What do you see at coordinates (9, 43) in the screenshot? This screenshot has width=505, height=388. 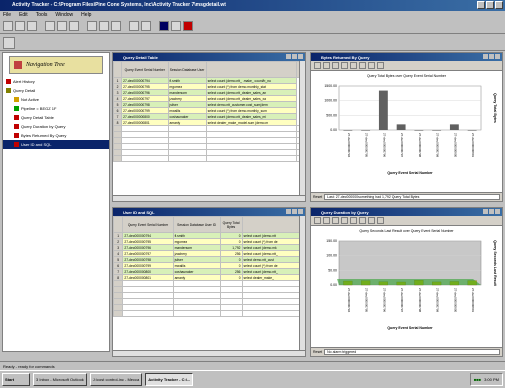 I see `tree-toggle-icon` at bounding box center [9, 43].